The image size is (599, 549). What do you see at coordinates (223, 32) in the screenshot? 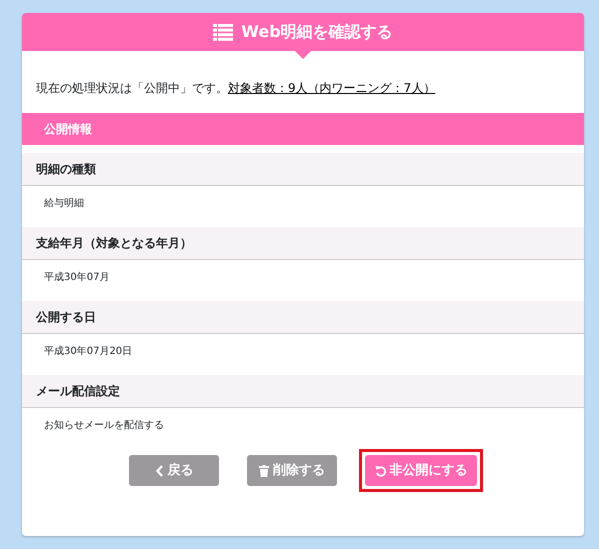
I see `list-icon` at bounding box center [223, 32].